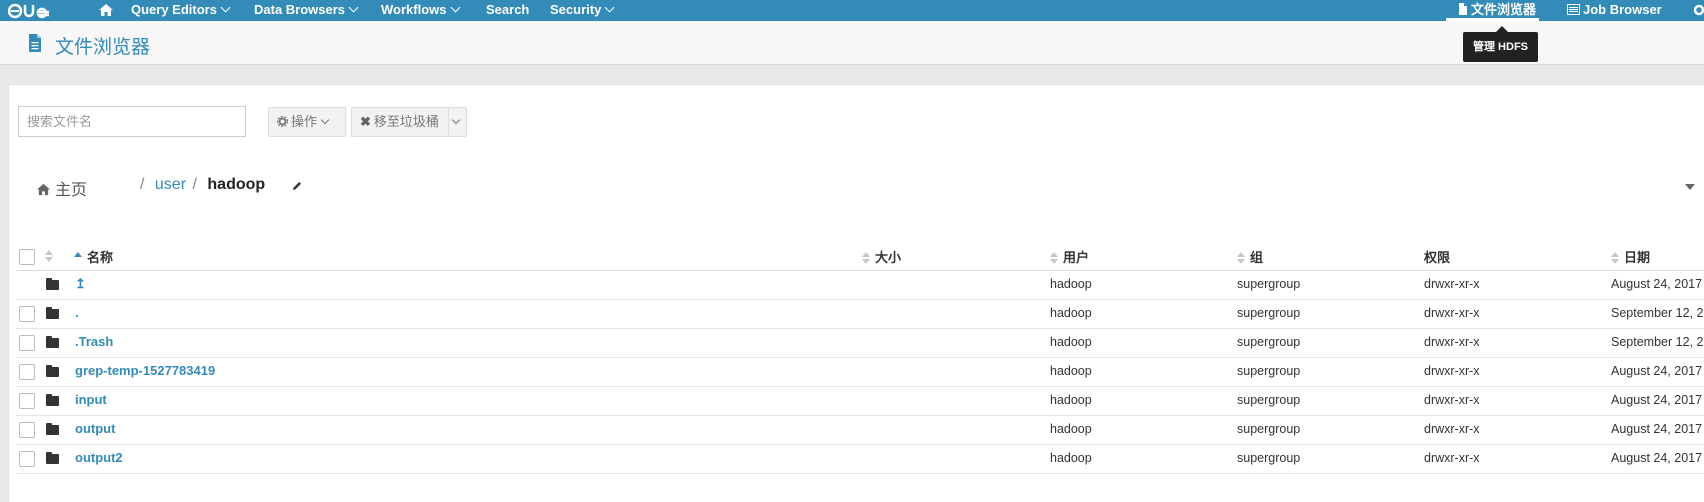 The width and height of the screenshot is (1704, 502). Describe the element at coordinates (860, 270) in the screenshot. I see `header-divider` at that location.